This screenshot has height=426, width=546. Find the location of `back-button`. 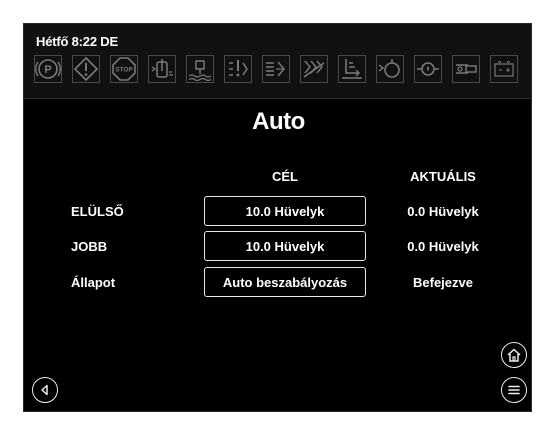

back-button is located at coordinates (45, 390).